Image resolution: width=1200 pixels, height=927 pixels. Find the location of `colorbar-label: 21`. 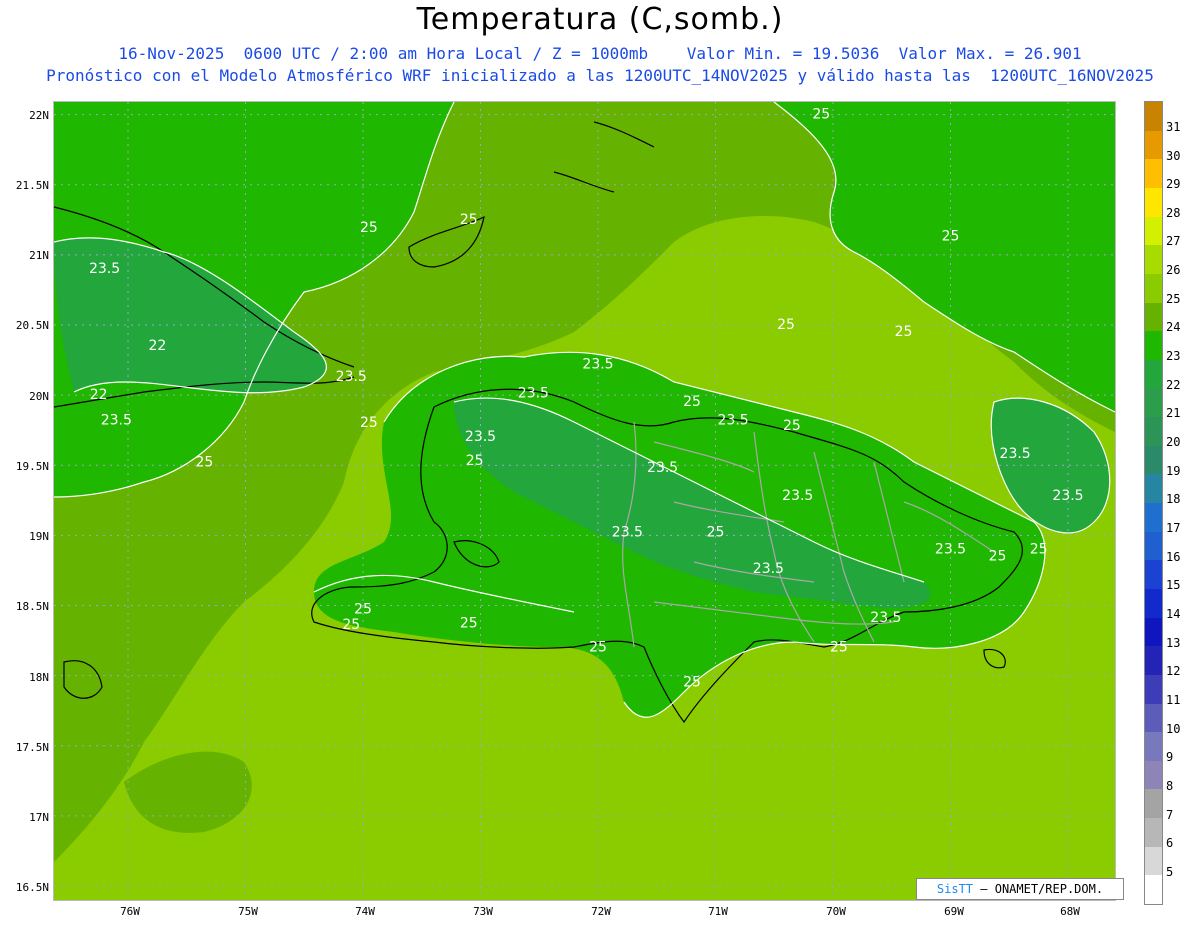

colorbar-label: 21 is located at coordinates (1173, 413).